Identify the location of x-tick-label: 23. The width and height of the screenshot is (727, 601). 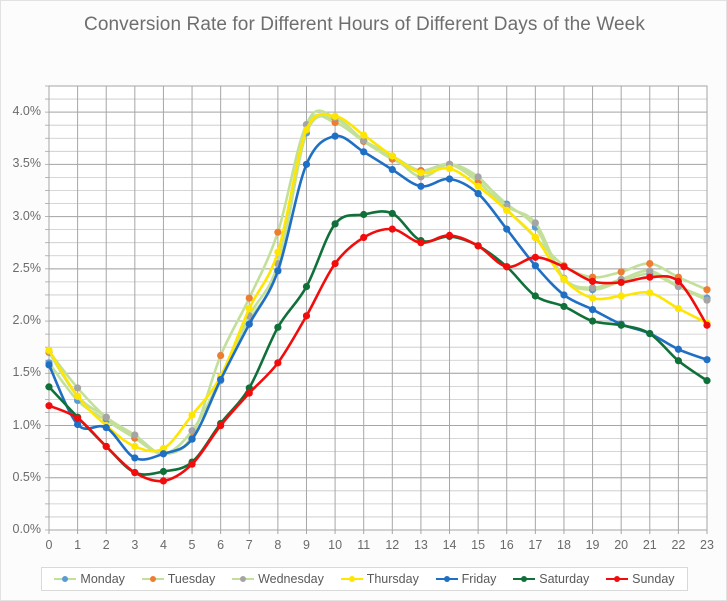
(707, 545).